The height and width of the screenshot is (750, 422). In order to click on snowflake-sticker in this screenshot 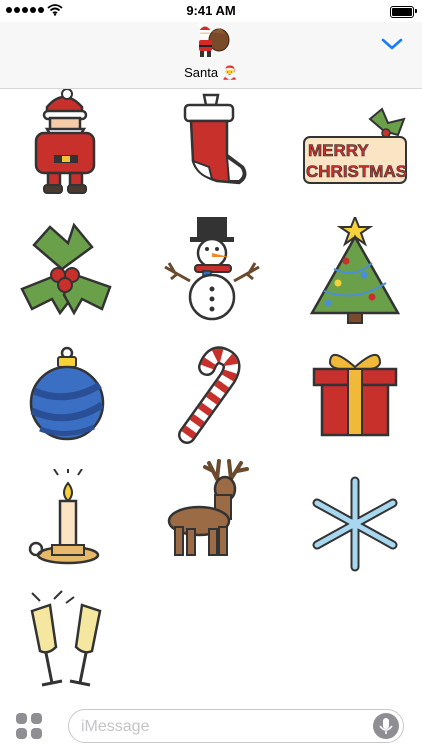, I will do `click(355, 524)`.